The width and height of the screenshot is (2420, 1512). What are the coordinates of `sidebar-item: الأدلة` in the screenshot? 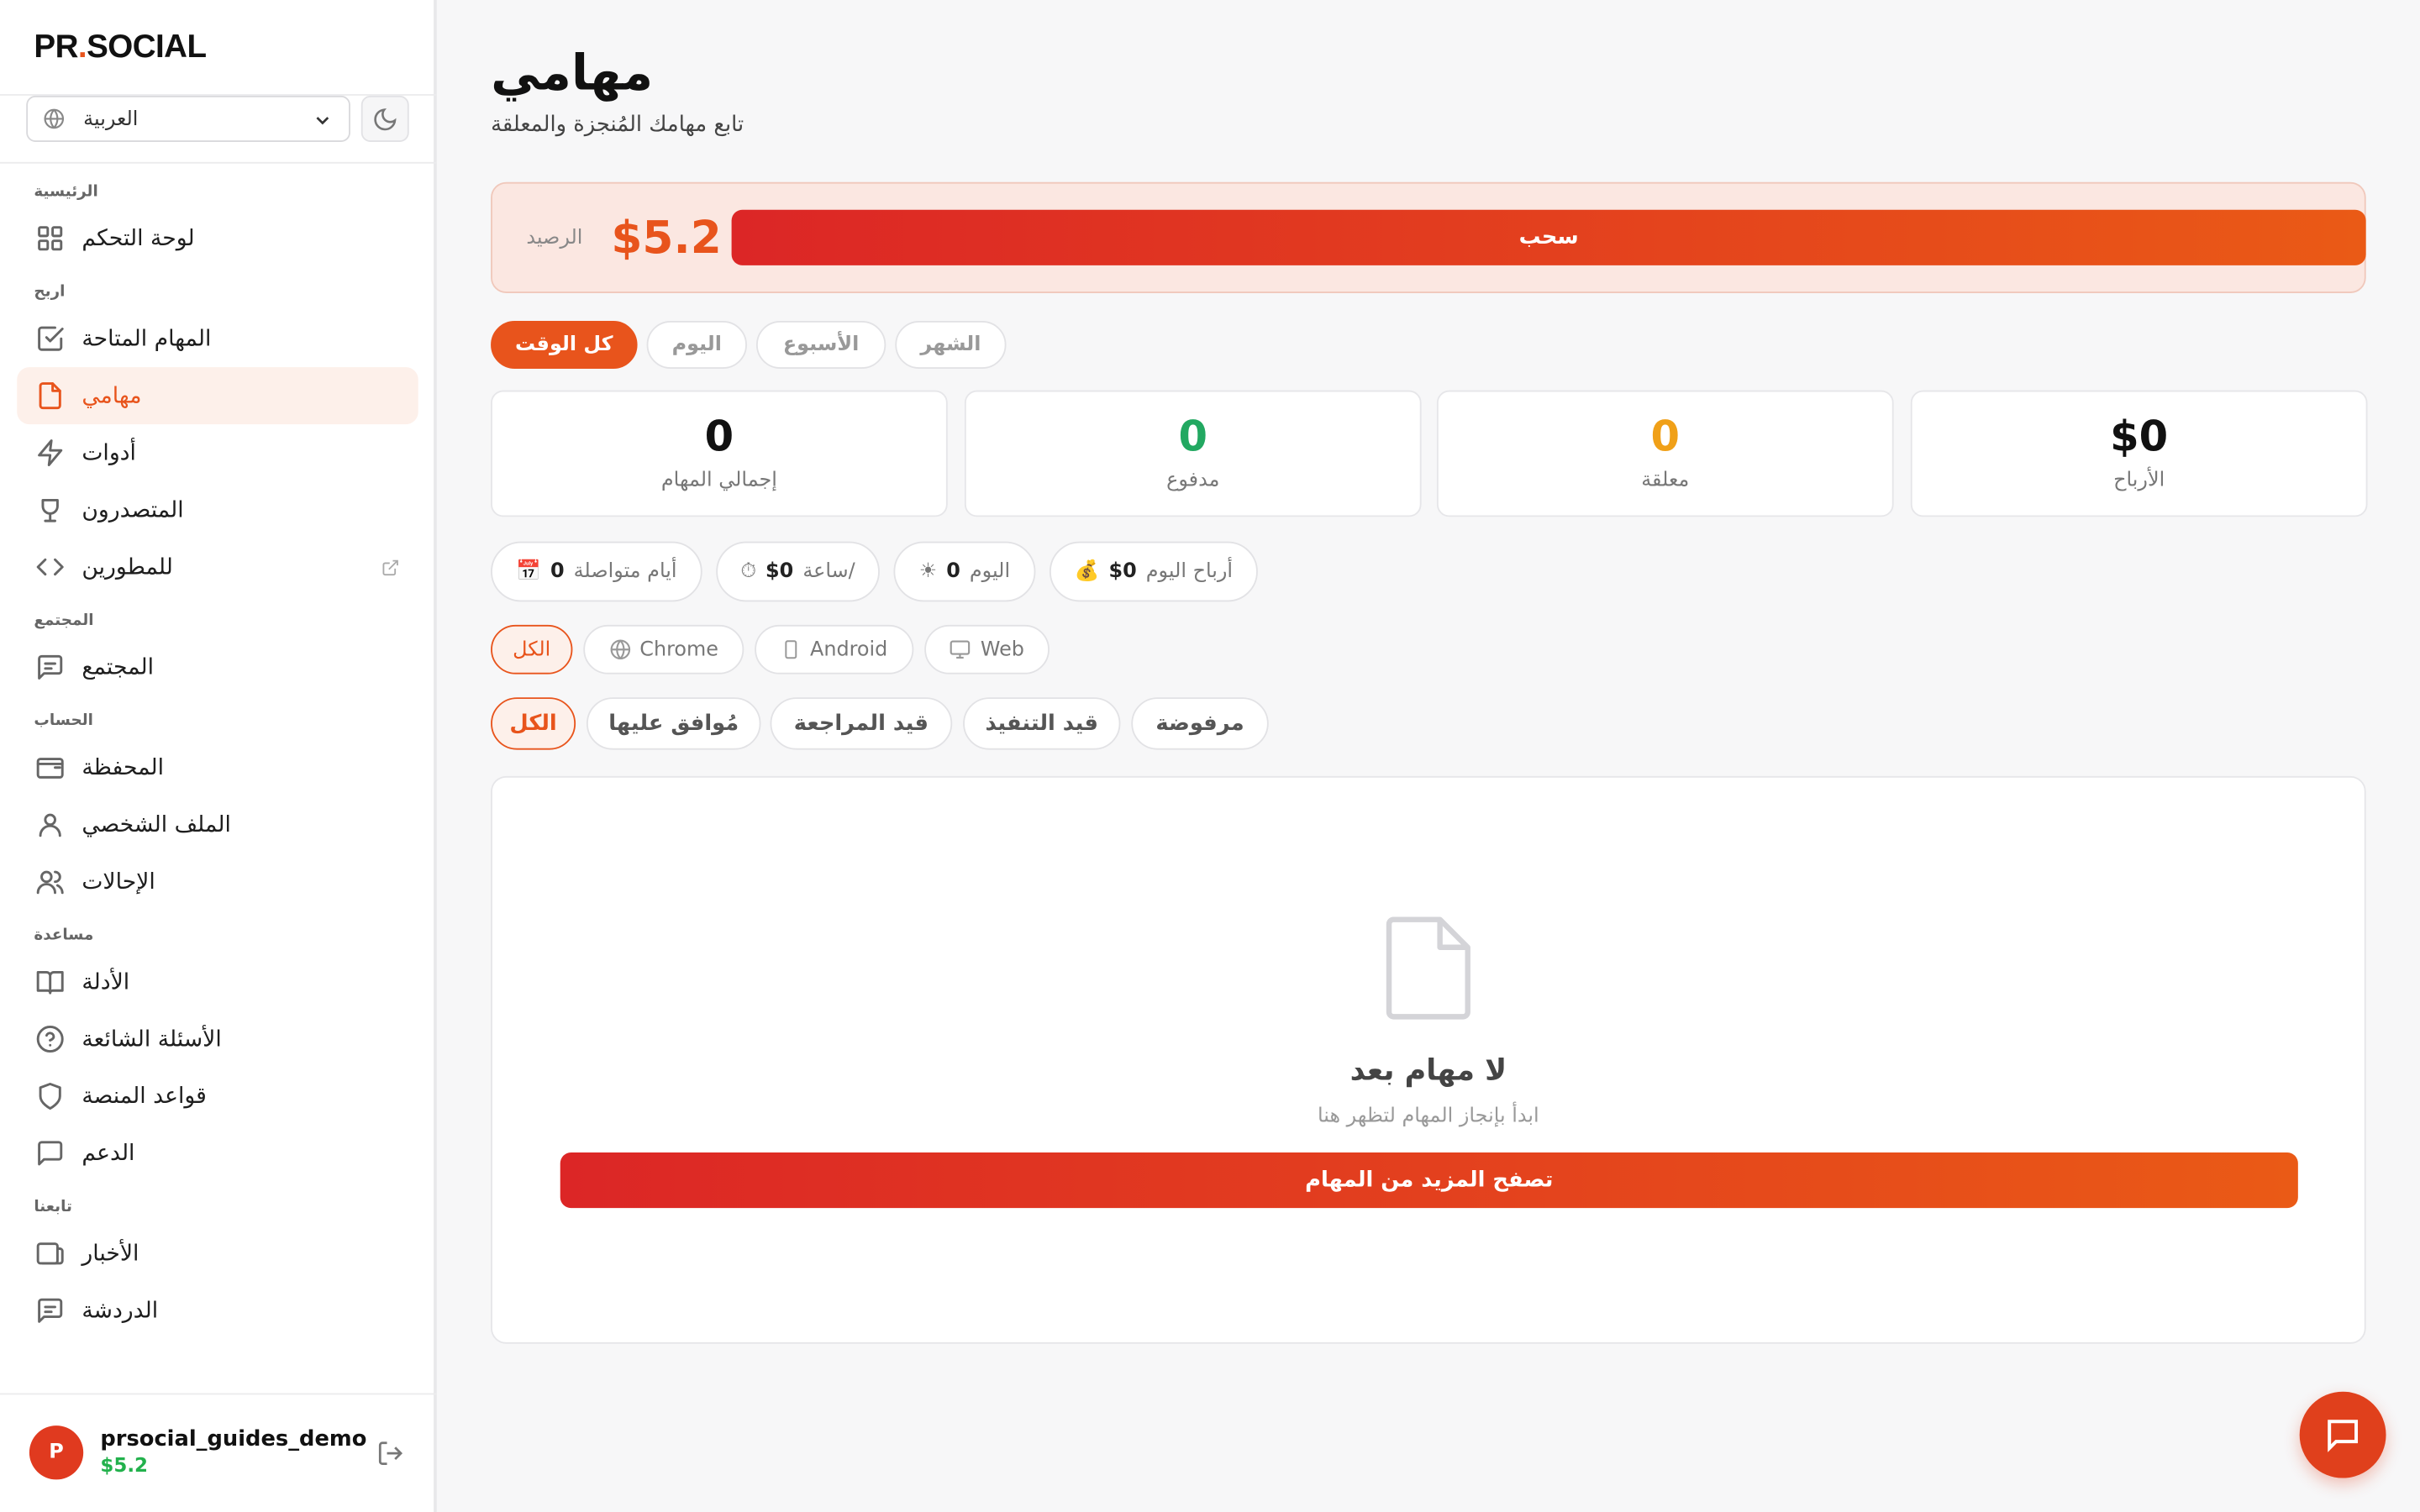 It's located at (218, 982).